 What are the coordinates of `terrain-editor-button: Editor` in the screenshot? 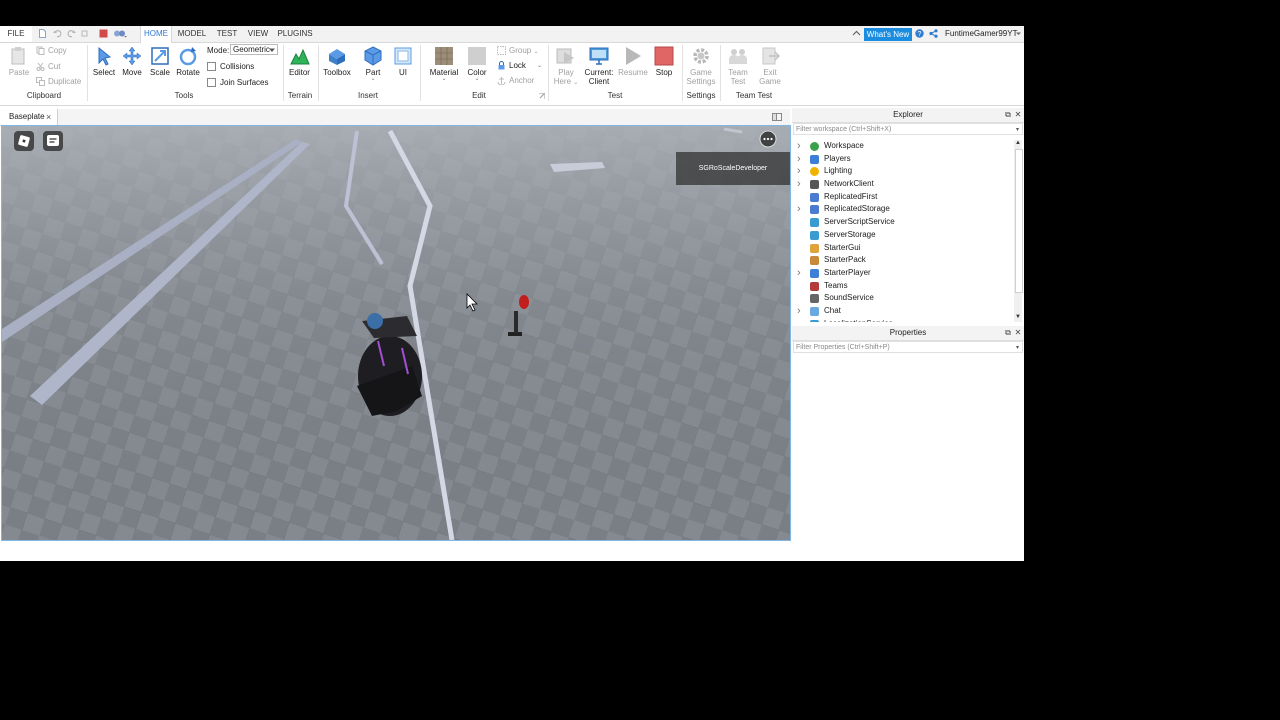 It's located at (299, 61).